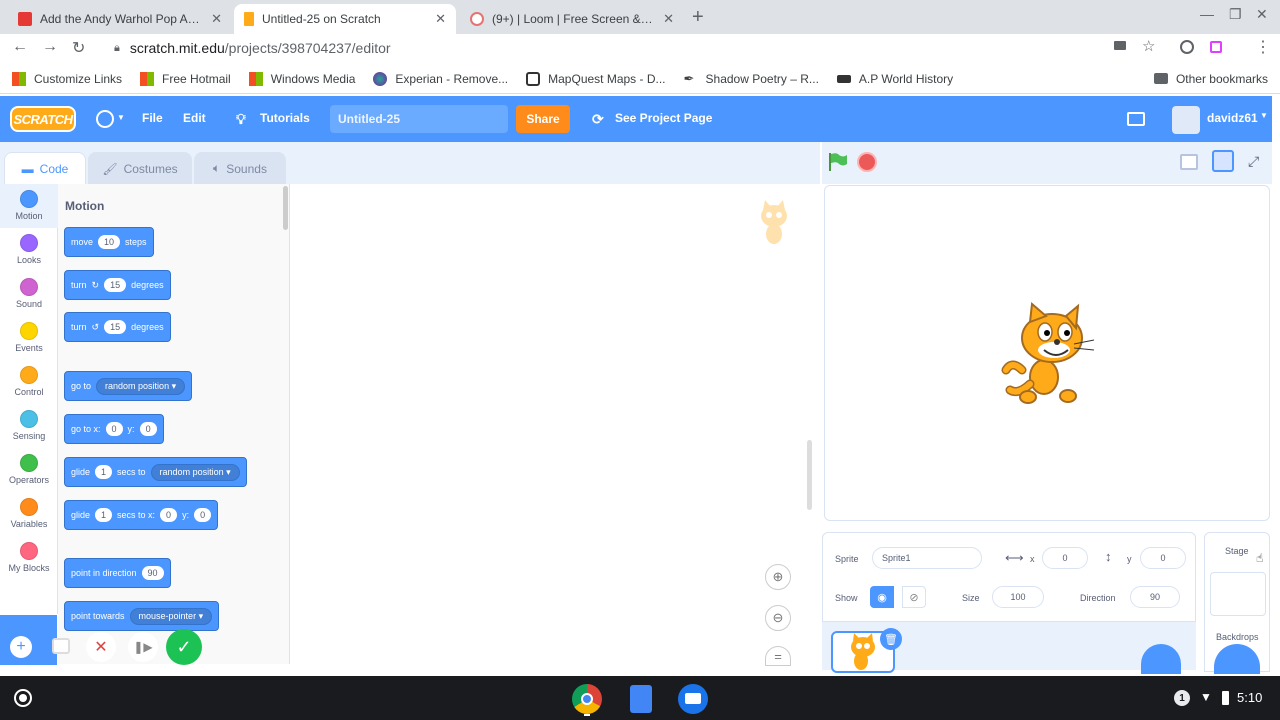  I want to click on cancel-recording-icon: ✕, so click(101, 647).